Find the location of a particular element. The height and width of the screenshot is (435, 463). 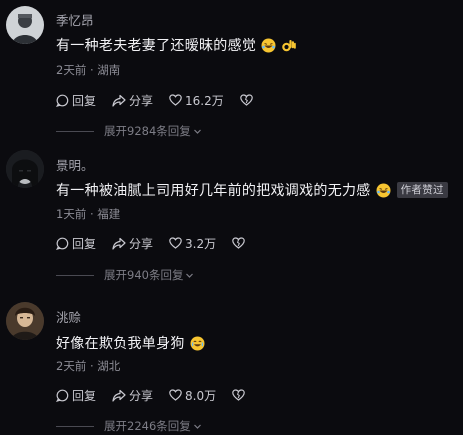

expand-replies-button: 展开940条回复 is located at coordinates (125, 275).